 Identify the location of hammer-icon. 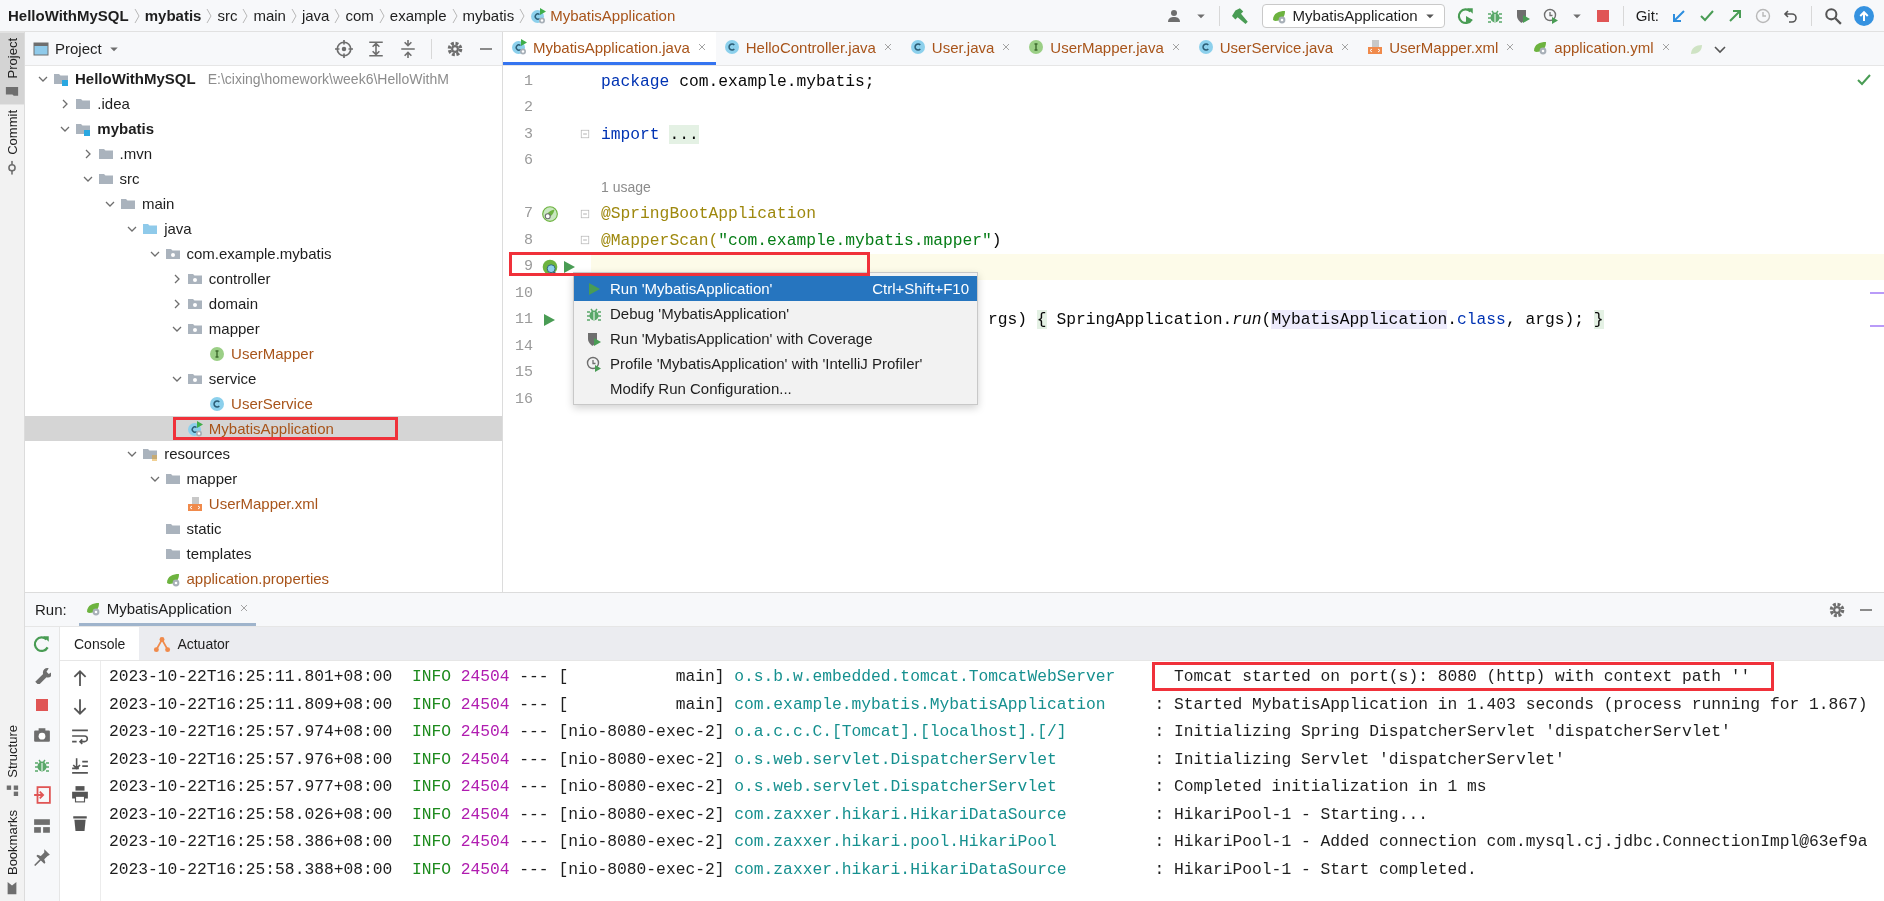
(1240, 15).